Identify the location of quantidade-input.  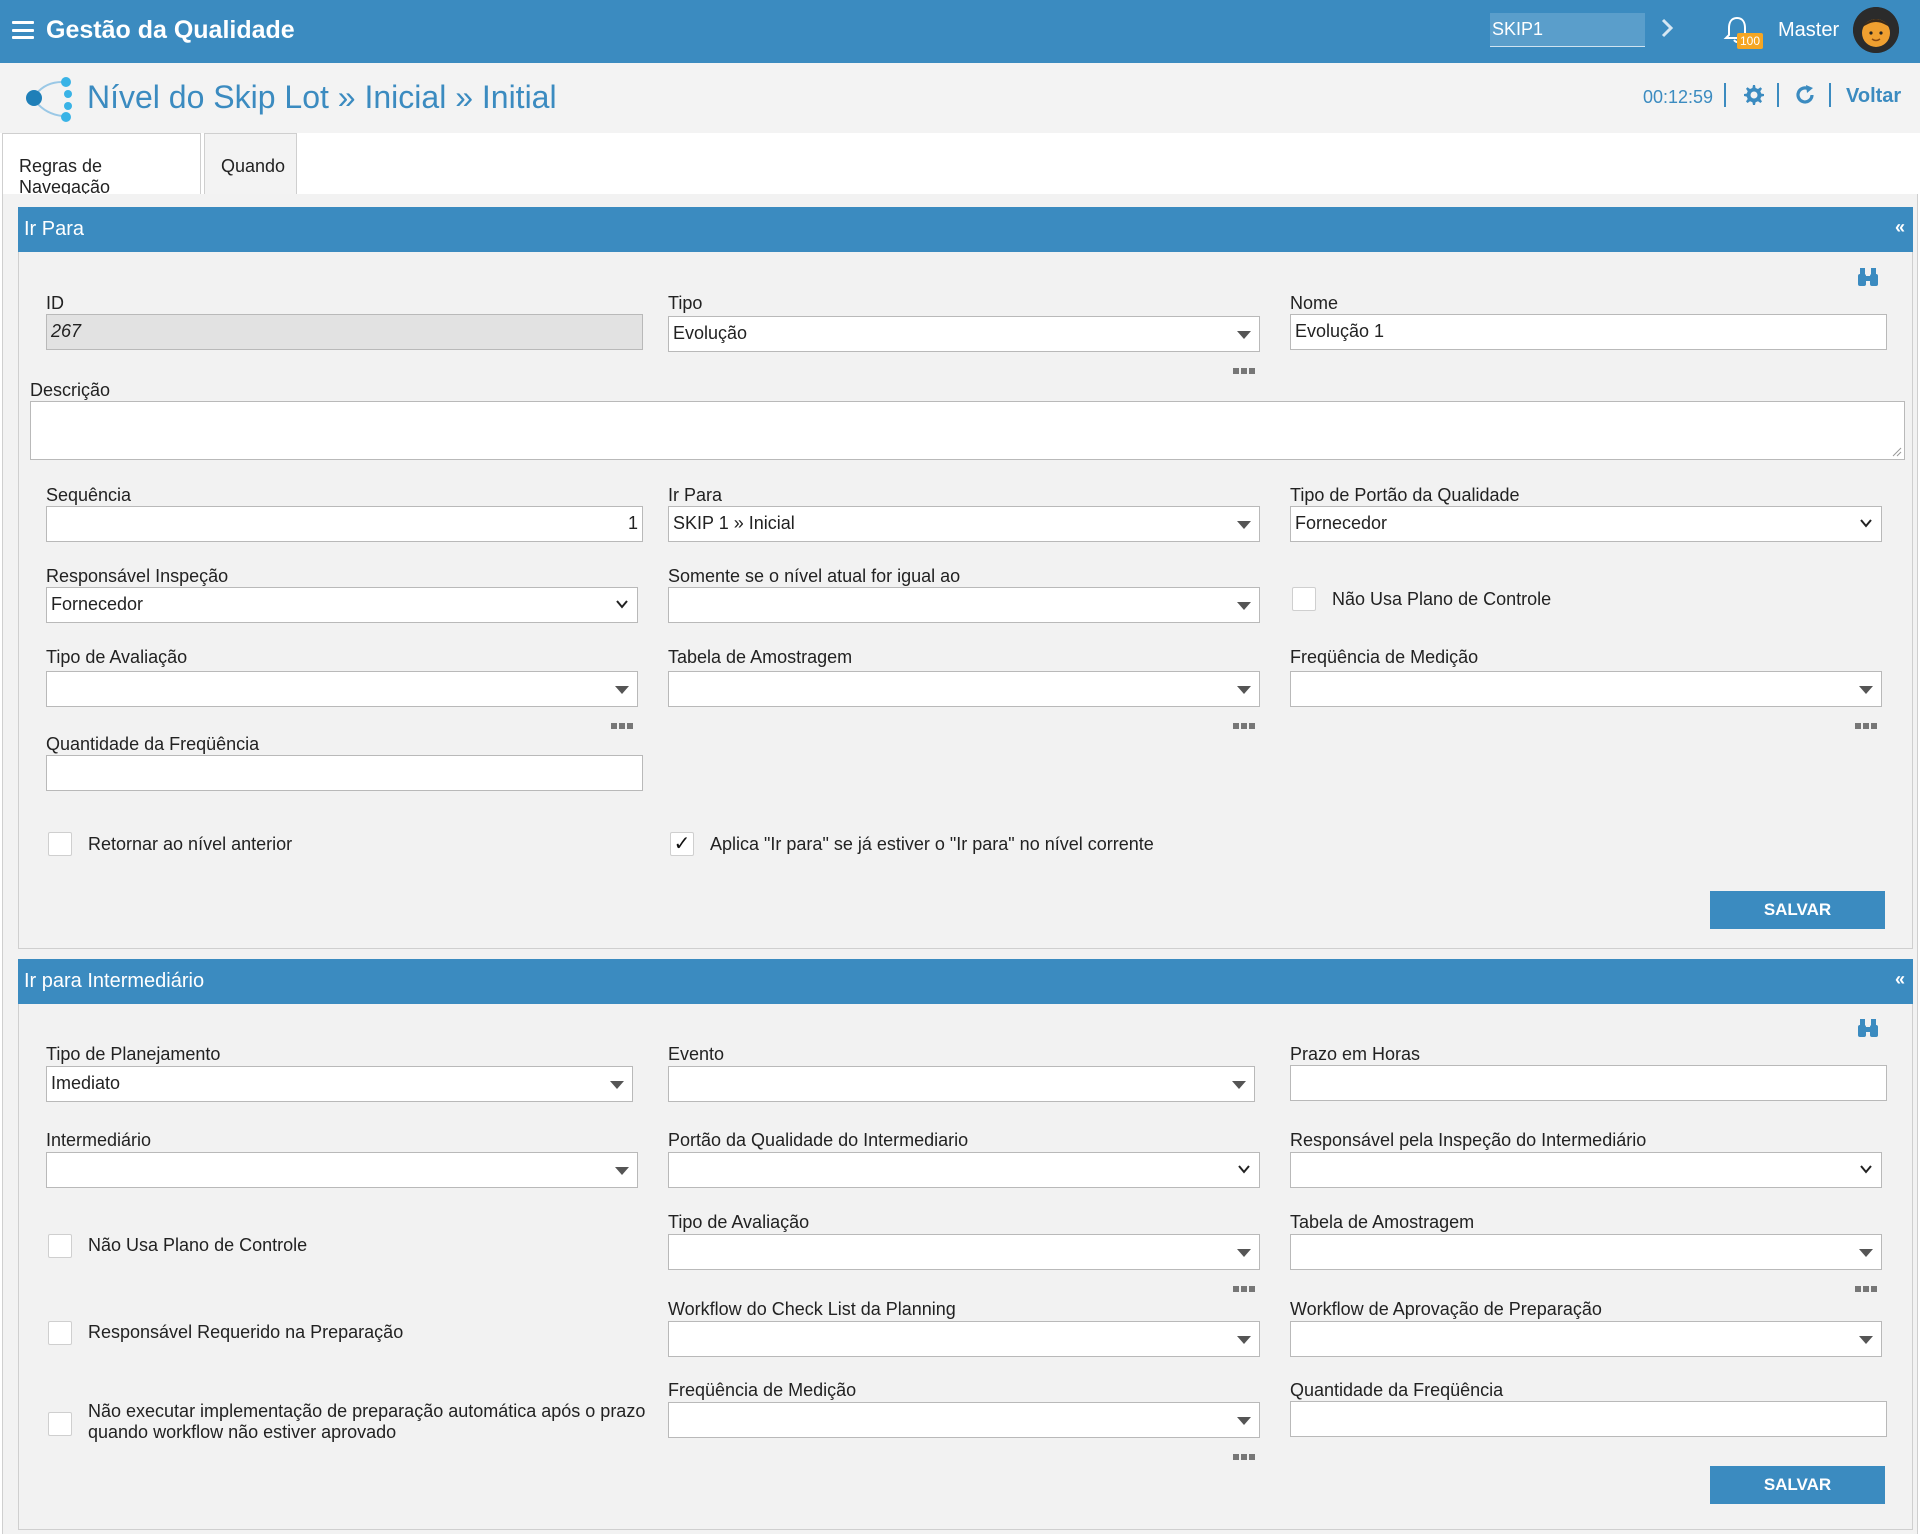
(344, 773).